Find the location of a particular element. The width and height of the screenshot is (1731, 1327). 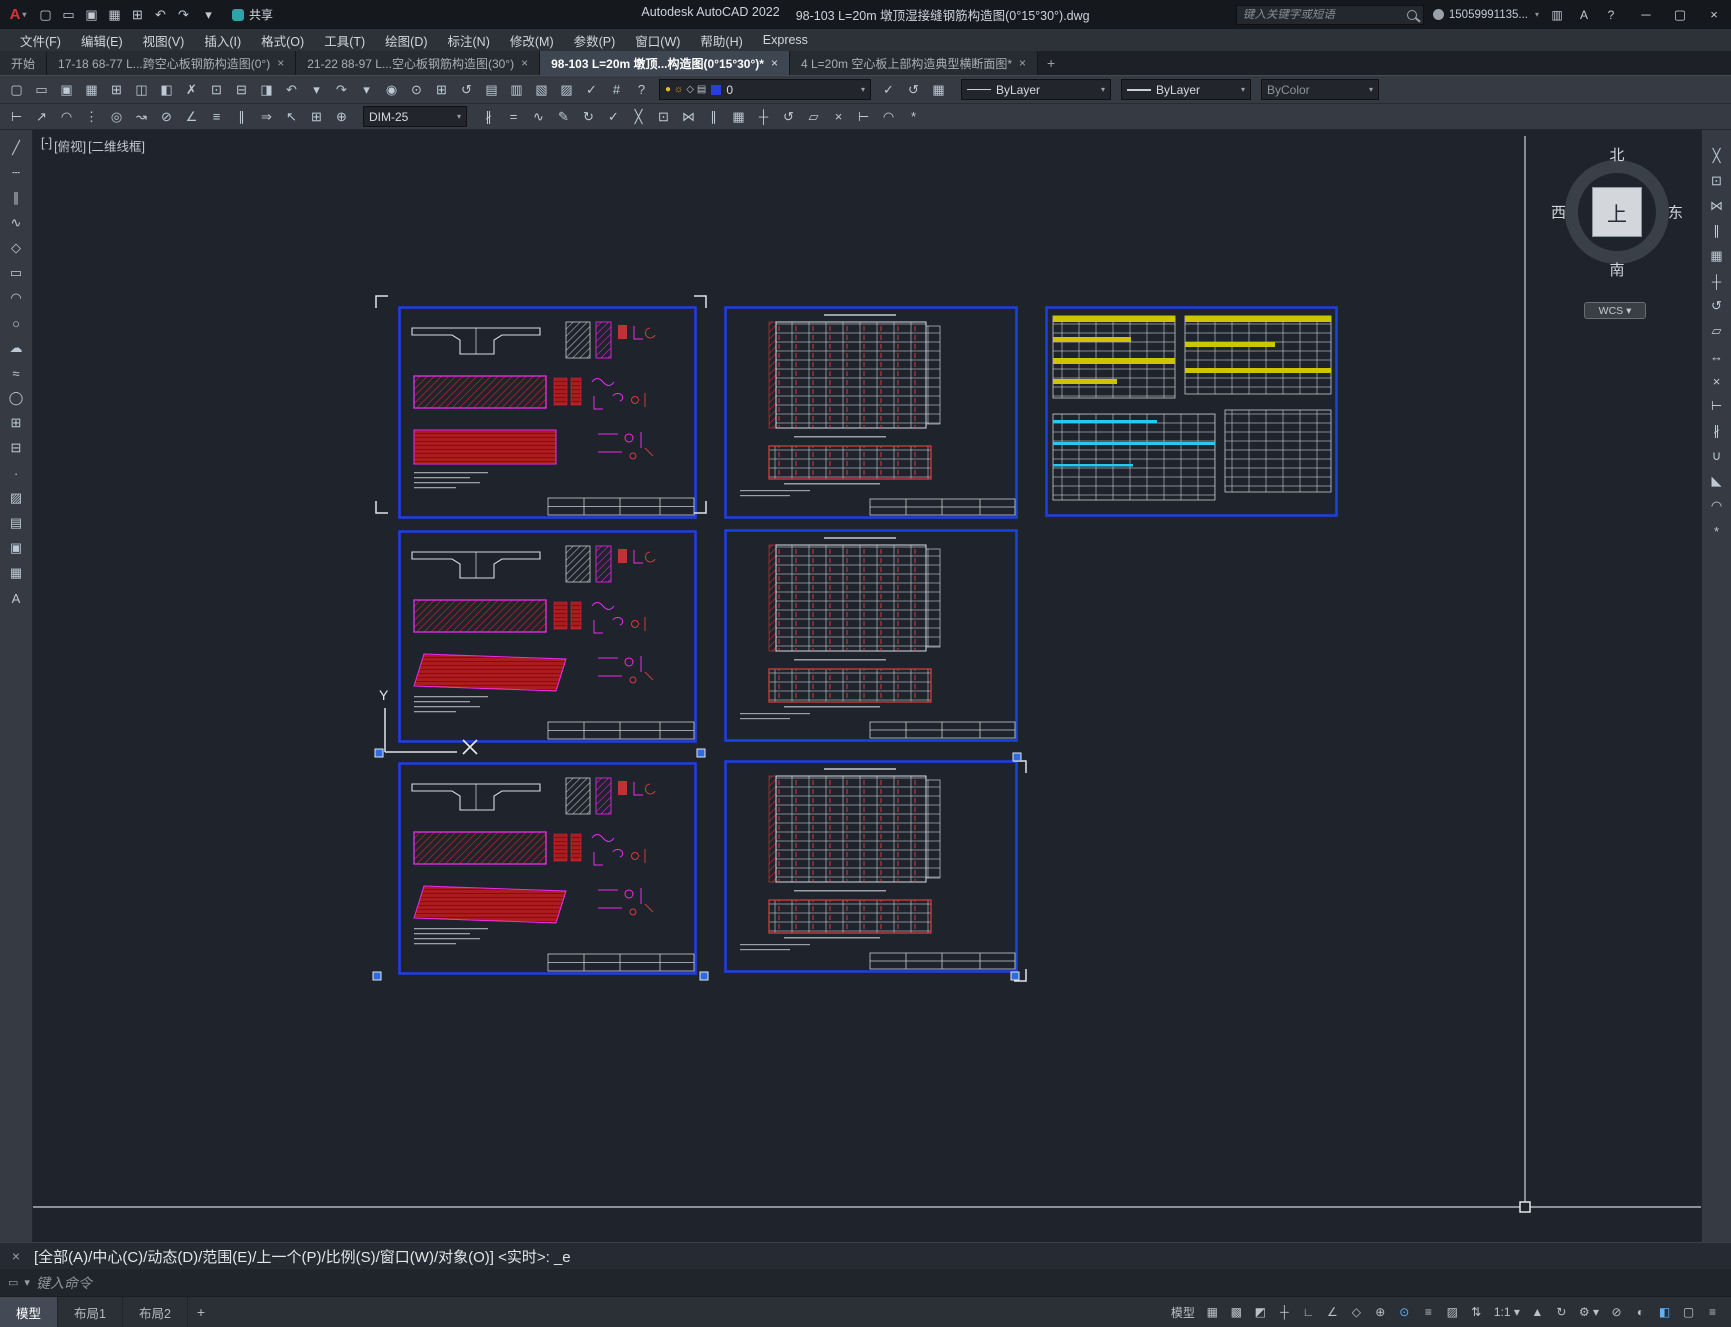

offset-icon: ∥ is located at coordinates (1716, 231).